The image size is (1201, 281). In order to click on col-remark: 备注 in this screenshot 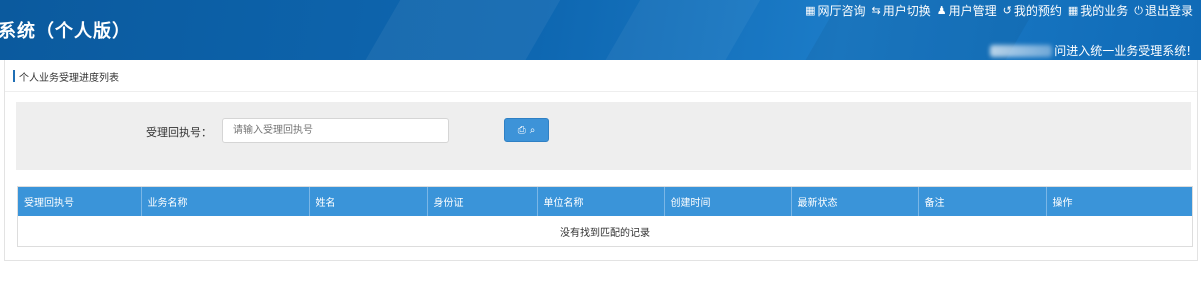, I will do `click(982, 201)`.